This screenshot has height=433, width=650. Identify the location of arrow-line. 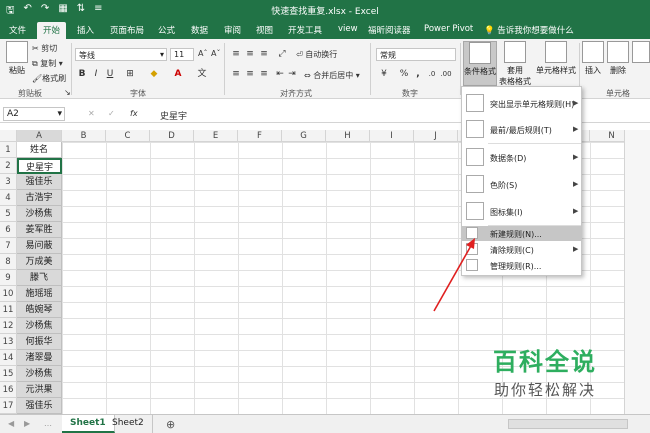
(453, 277).